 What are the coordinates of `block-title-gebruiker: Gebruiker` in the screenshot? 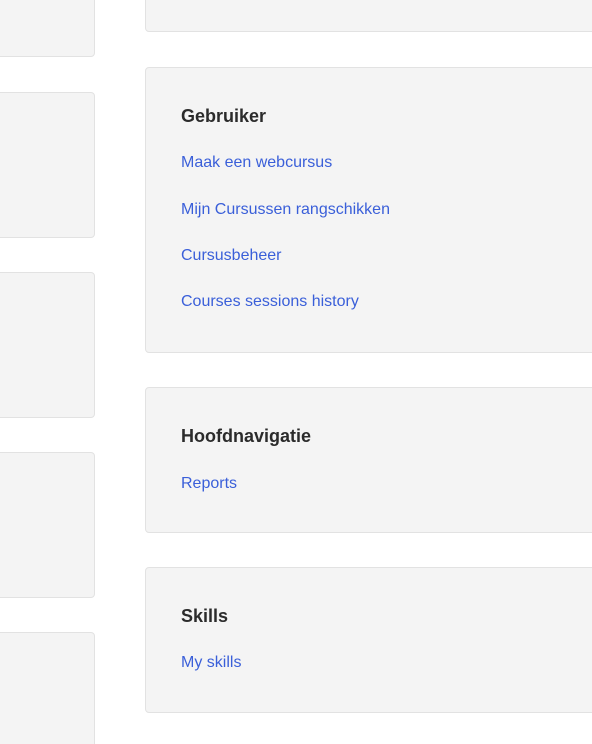 It's located at (224, 116).